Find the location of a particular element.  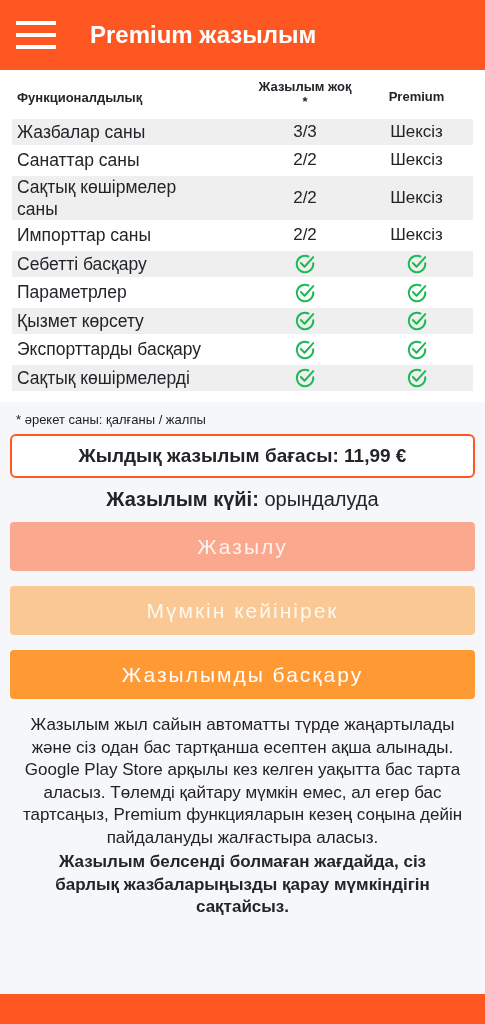

column-header: Premium is located at coordinates (416, 97).